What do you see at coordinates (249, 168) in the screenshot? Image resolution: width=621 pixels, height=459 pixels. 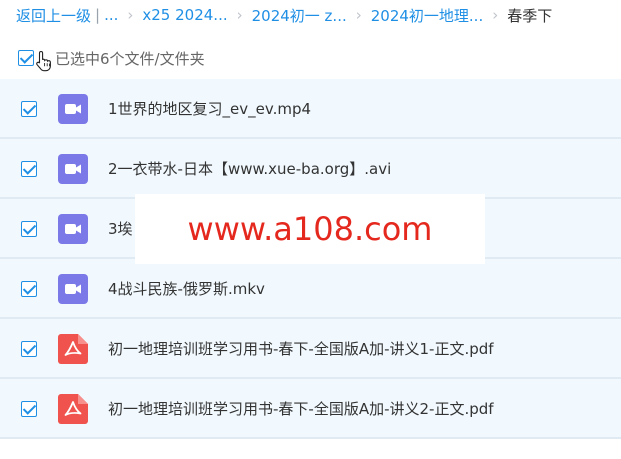 I see `file-name: 2一衣带水-日本【www.xue-ba.org】.avi` at bounding box center [249, 168].